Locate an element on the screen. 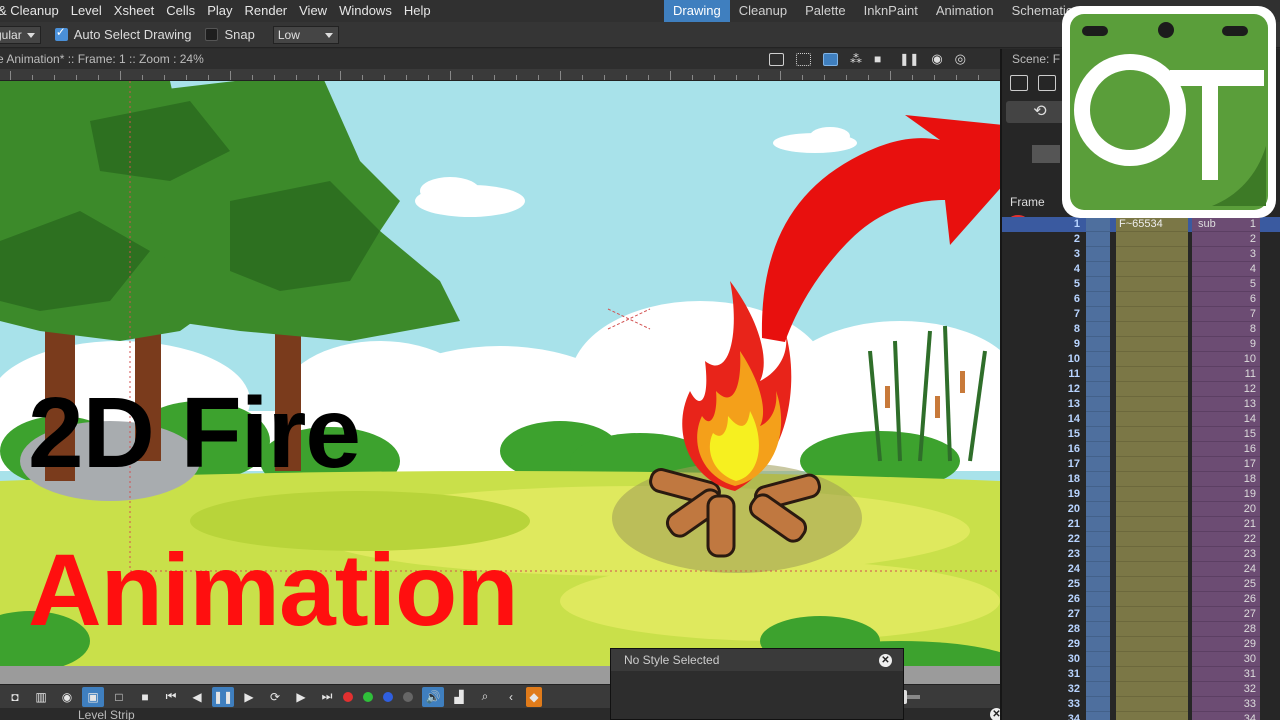  blue-channel-icon is located at coordinates (388, 696).